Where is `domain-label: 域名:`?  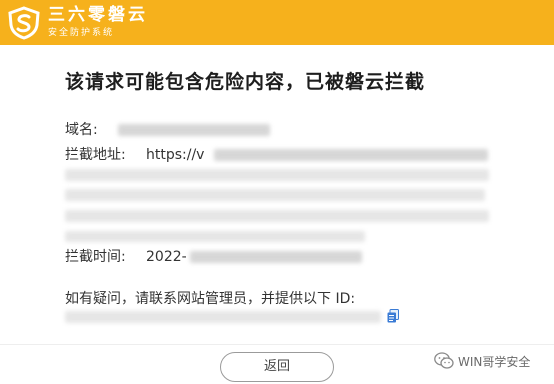 domain-label: 域名: is located at coordinates (81, 130).